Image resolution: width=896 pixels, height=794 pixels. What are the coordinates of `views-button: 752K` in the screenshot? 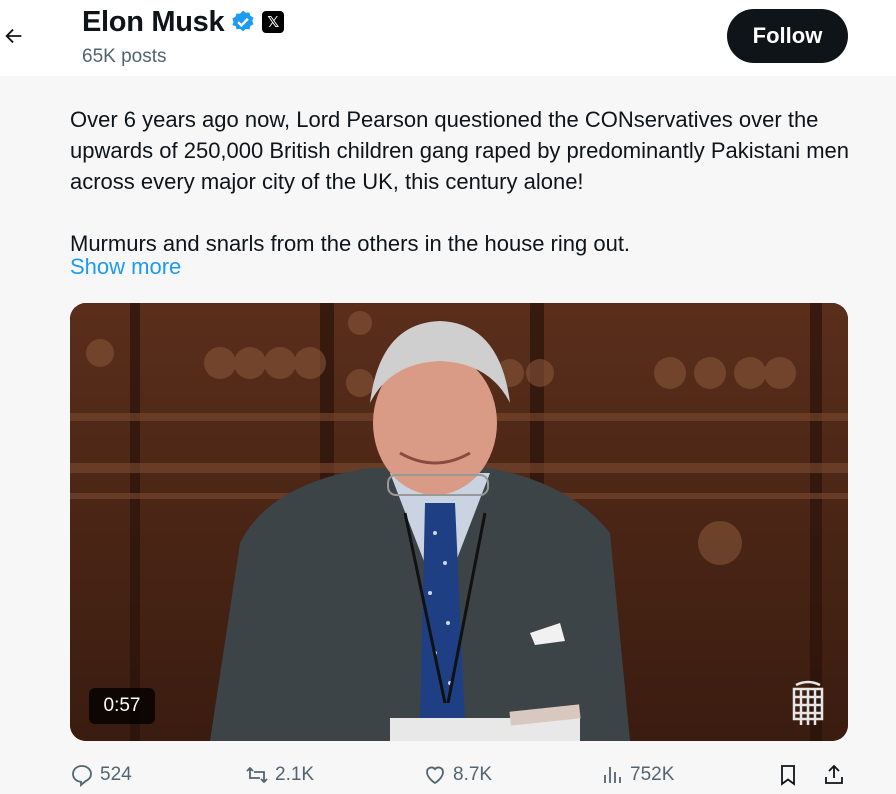 It's located at (637, 775).